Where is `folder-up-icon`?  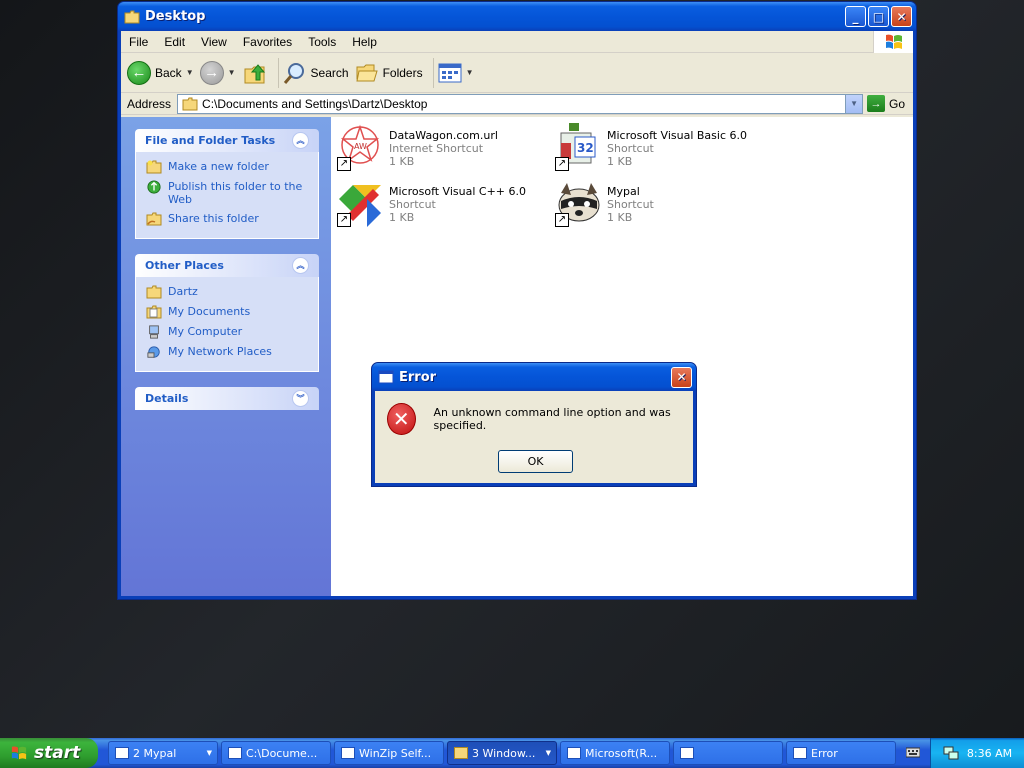 folder-up-icon is located at coordinates (254, 73).